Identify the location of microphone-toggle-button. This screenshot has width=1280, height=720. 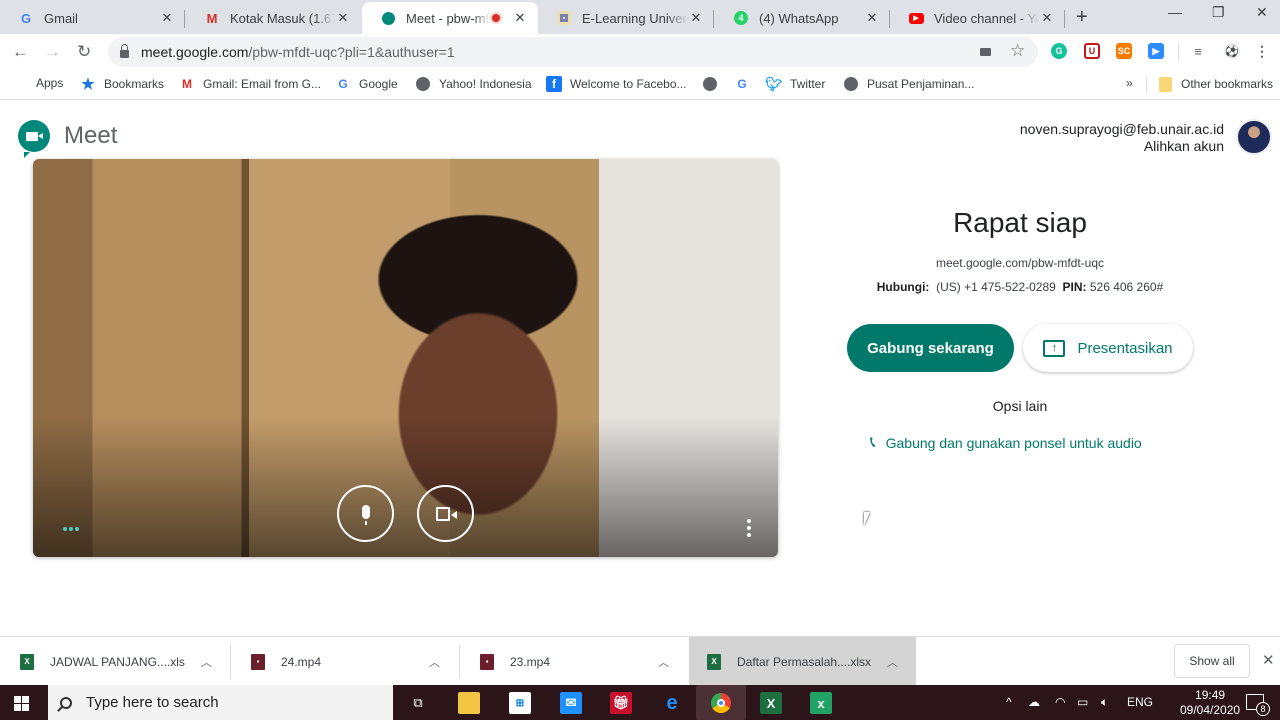
(365, 513).